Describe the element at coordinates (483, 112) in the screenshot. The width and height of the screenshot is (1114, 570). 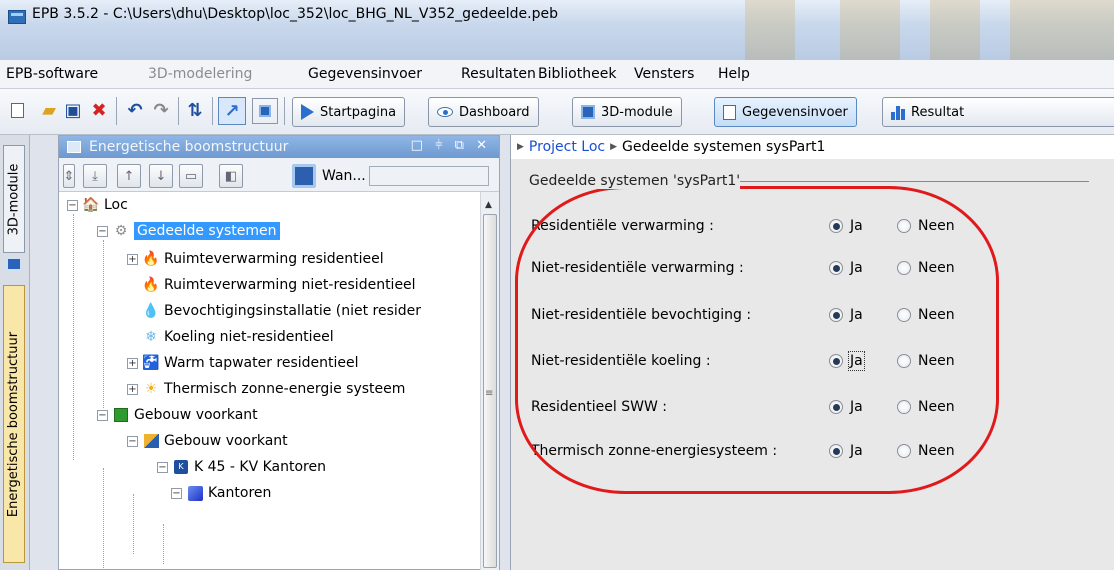
I see `dashboard-button: Dashboard` at that location.